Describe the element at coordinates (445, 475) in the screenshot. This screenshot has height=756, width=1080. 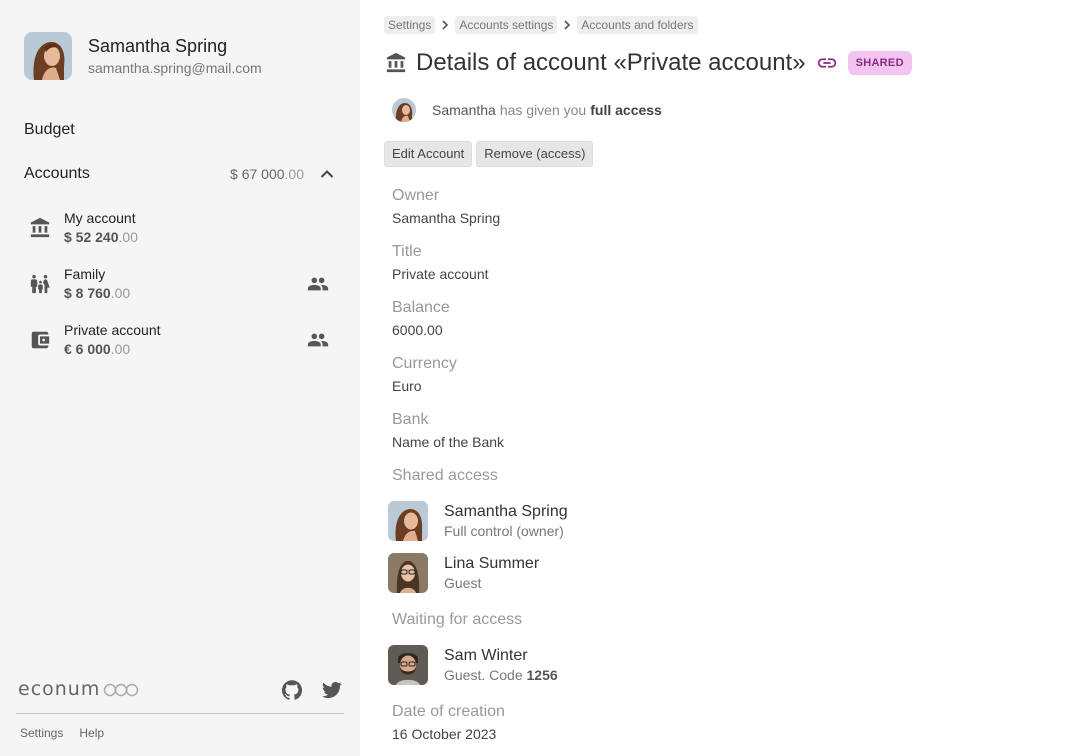
I see `shared-access-heading: Shared access` at that location.